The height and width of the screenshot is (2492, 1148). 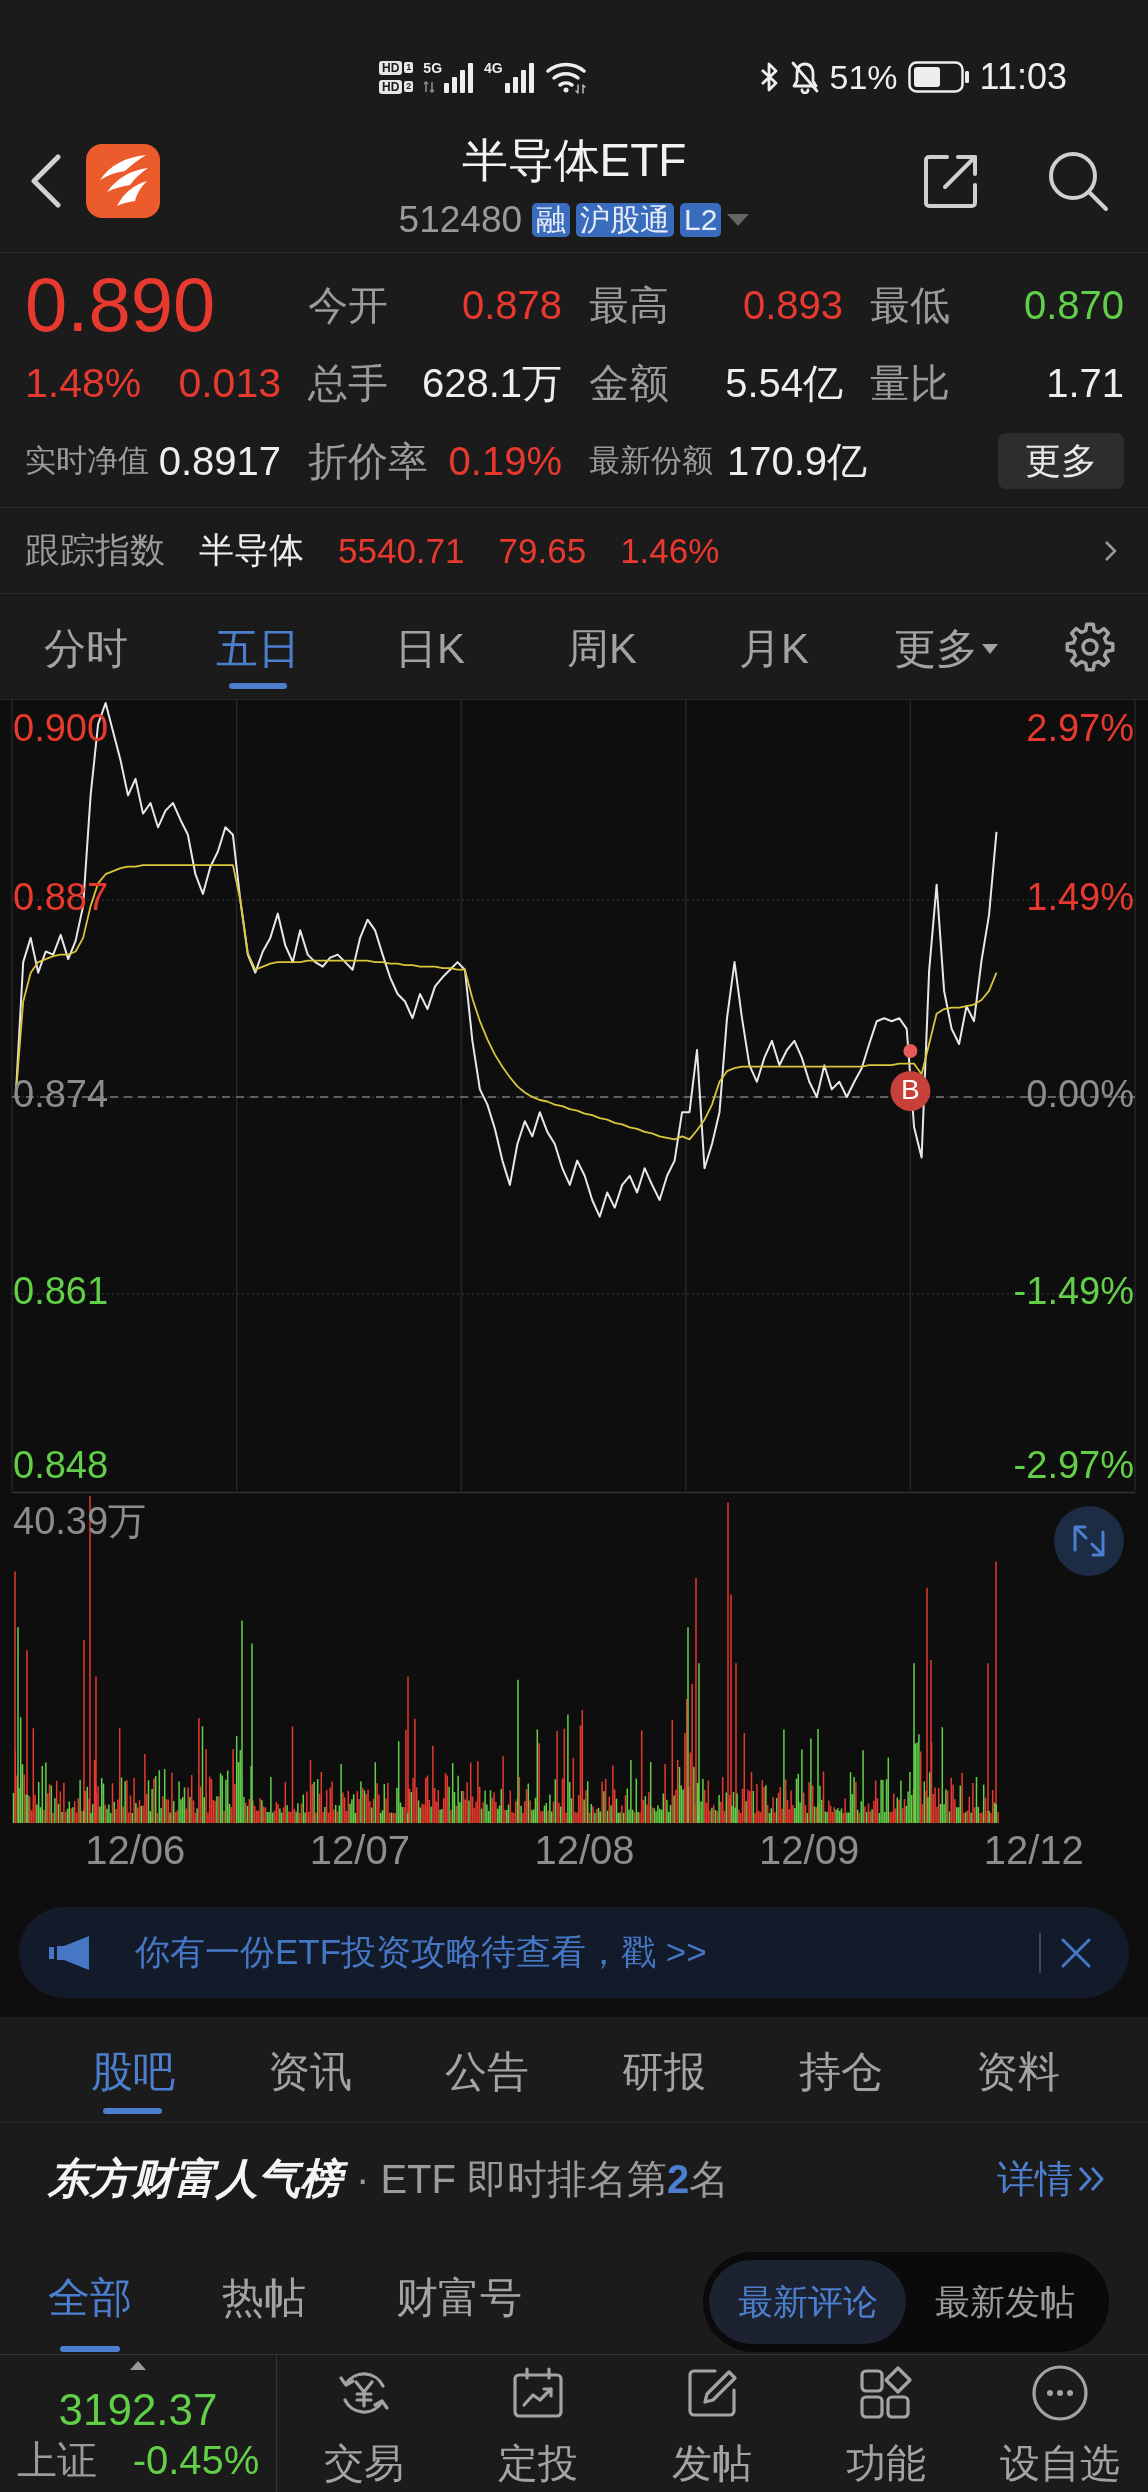 I want to click on market-tag: L2, so click(x=701, y=220).